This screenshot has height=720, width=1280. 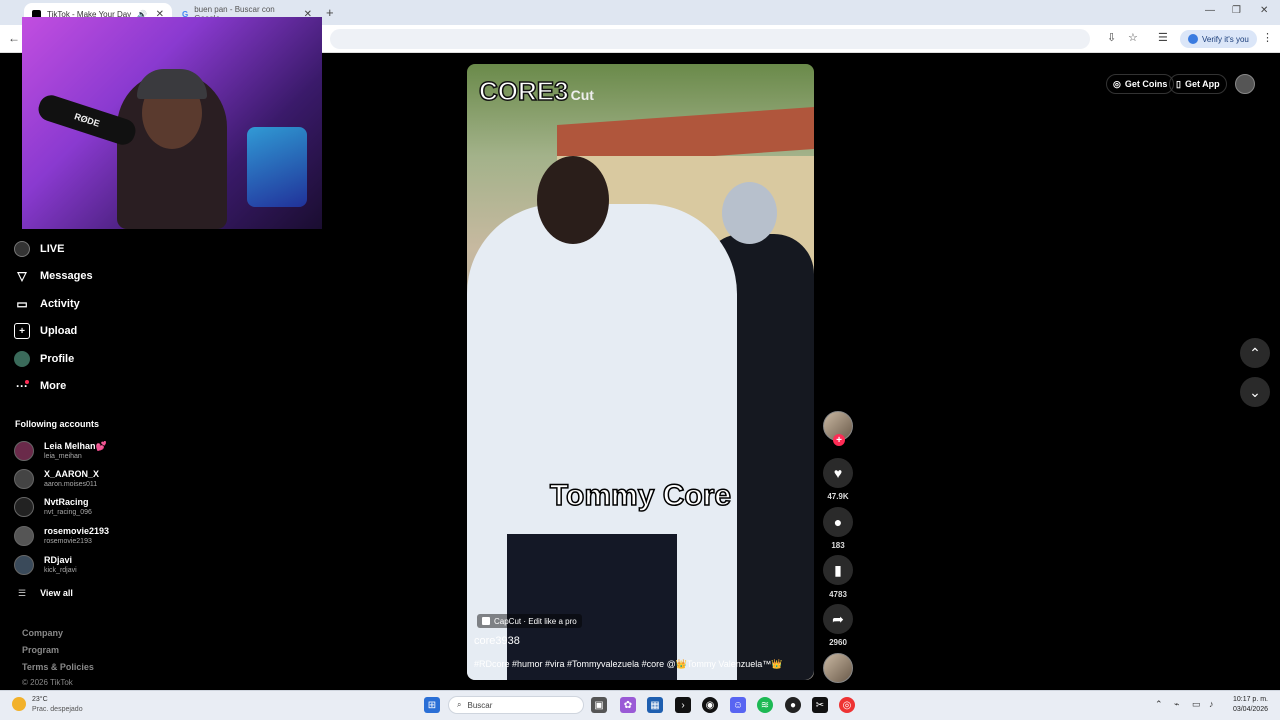 What do you see at coordinates (1218, 39) in the screenshot?
I see `verify-button: Verify it's you` at bounding box center [1218, 39].